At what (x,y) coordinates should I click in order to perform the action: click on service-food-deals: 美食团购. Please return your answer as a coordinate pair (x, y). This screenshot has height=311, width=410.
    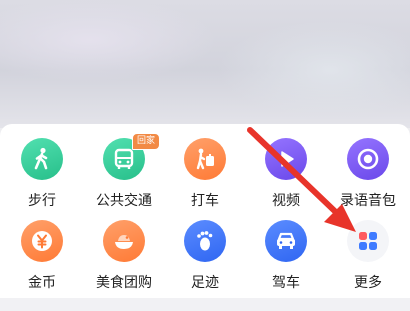
    Looking at the image, I should click on (124, 256).